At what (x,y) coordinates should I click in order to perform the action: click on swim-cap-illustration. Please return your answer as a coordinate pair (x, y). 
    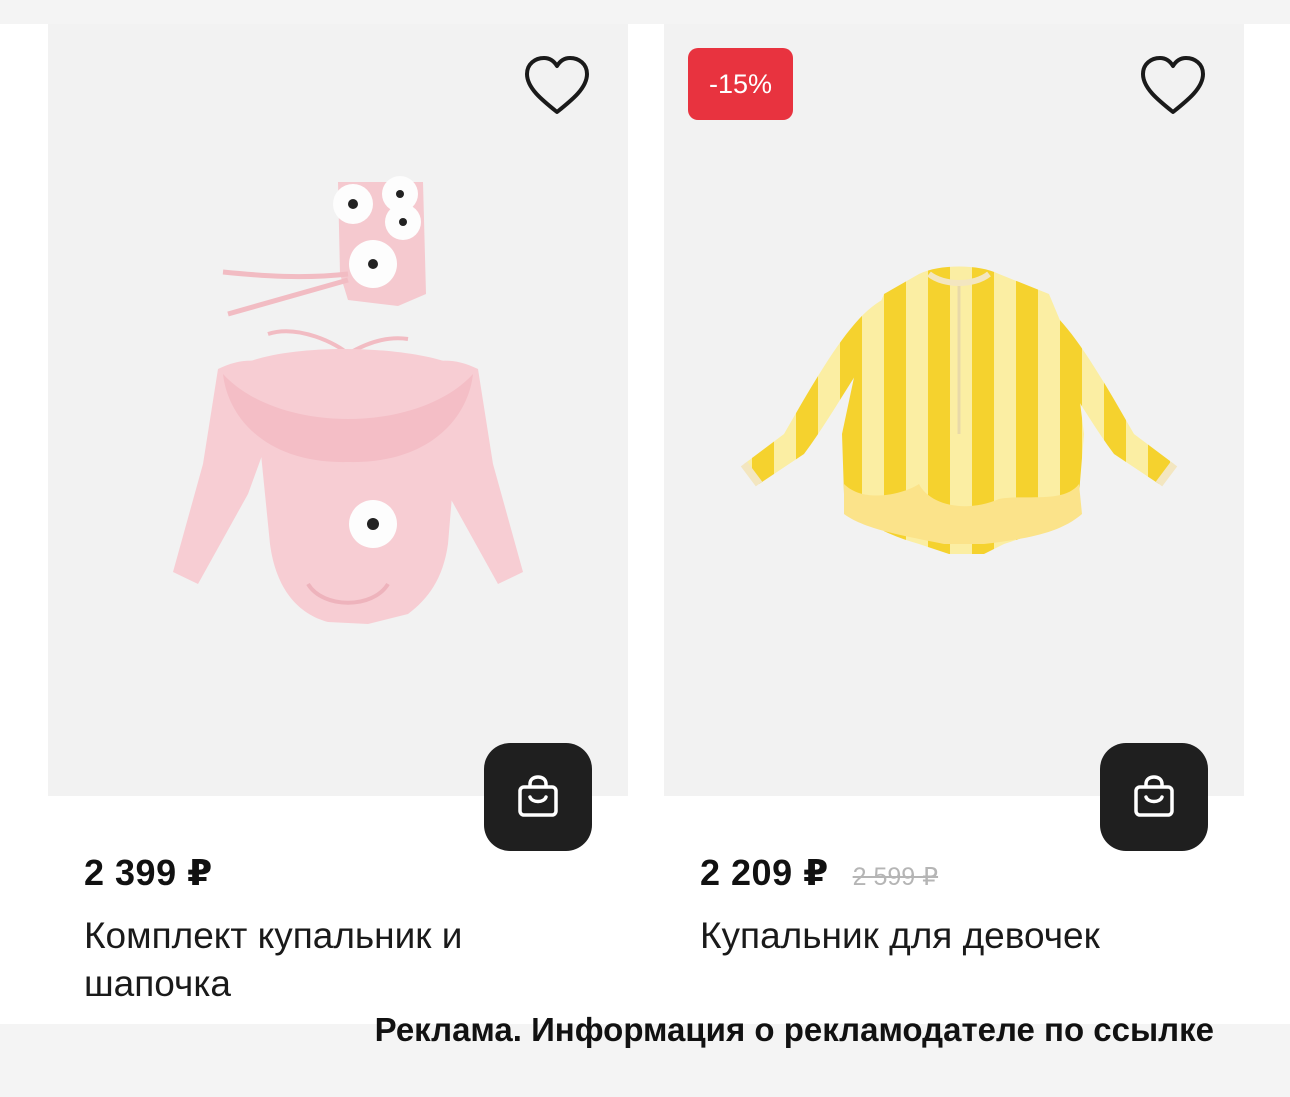
    Looking at the image, I should click on (324, 246).